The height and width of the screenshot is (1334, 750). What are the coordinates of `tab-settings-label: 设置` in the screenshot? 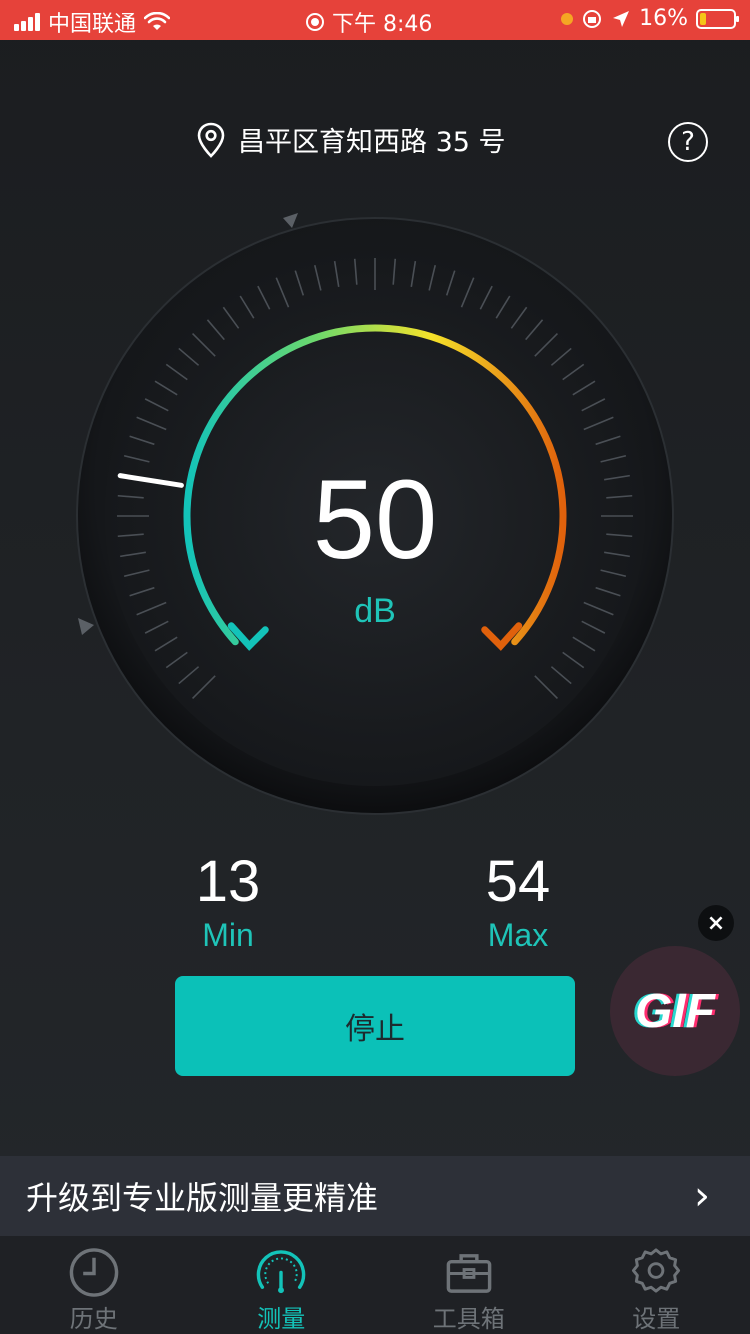 It's located at (656, 1319).